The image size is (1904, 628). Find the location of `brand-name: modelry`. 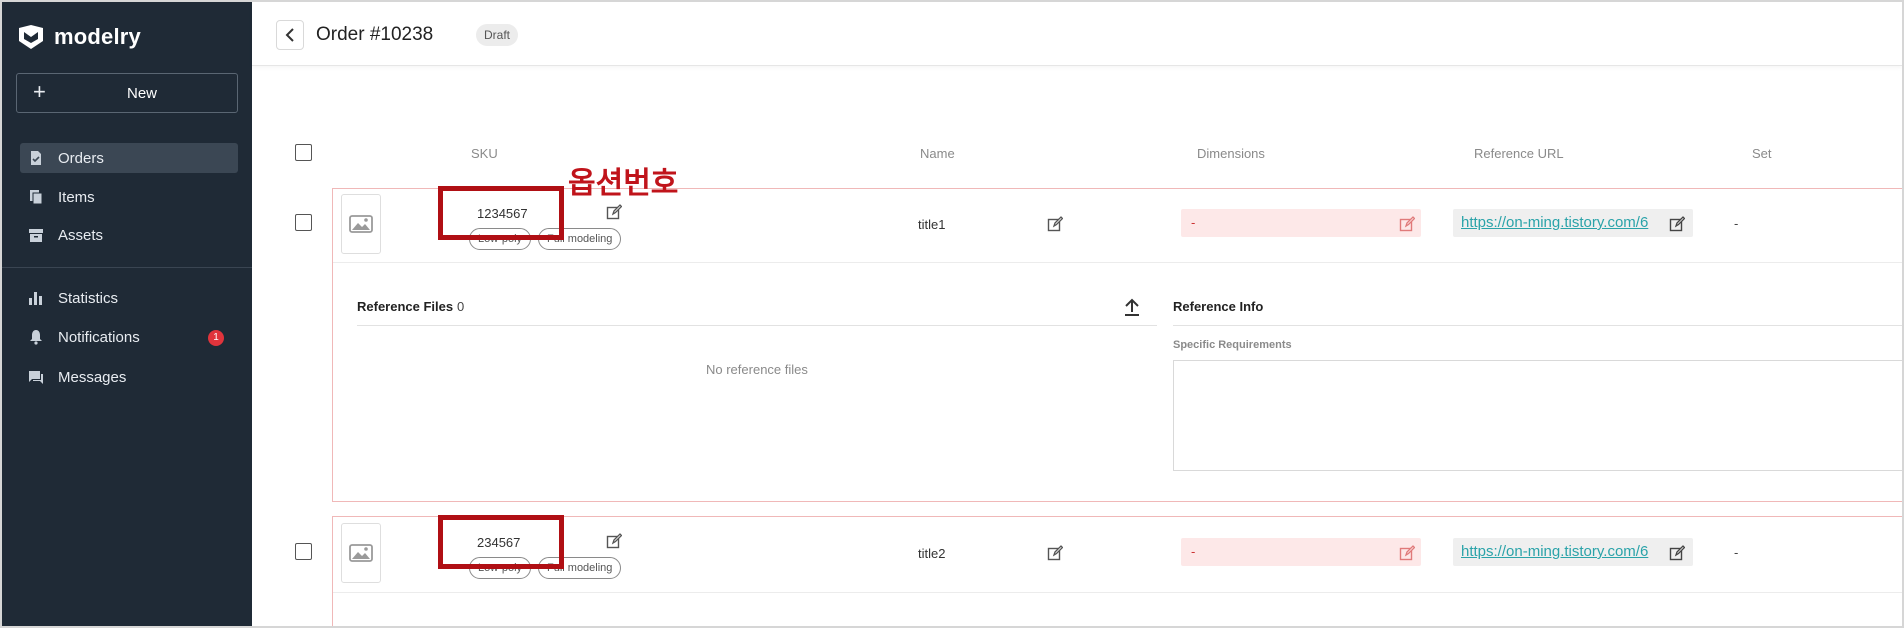

brand-name: modelry is located at coordinates (97, 36).